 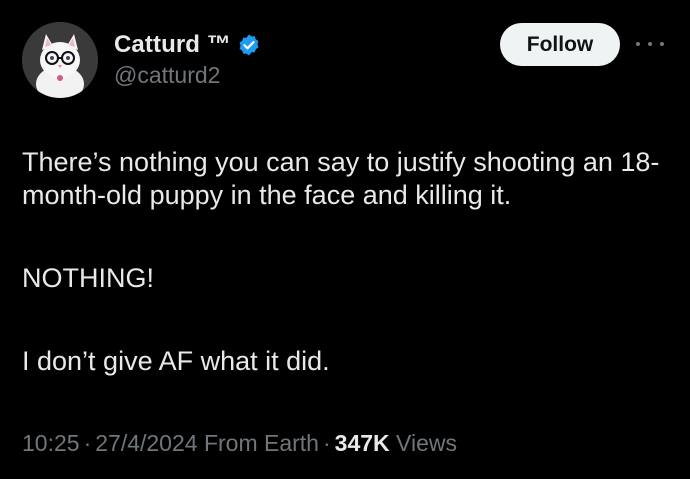 I want to click on author-name-row: Catturd ™, so click(x=187, y=45).